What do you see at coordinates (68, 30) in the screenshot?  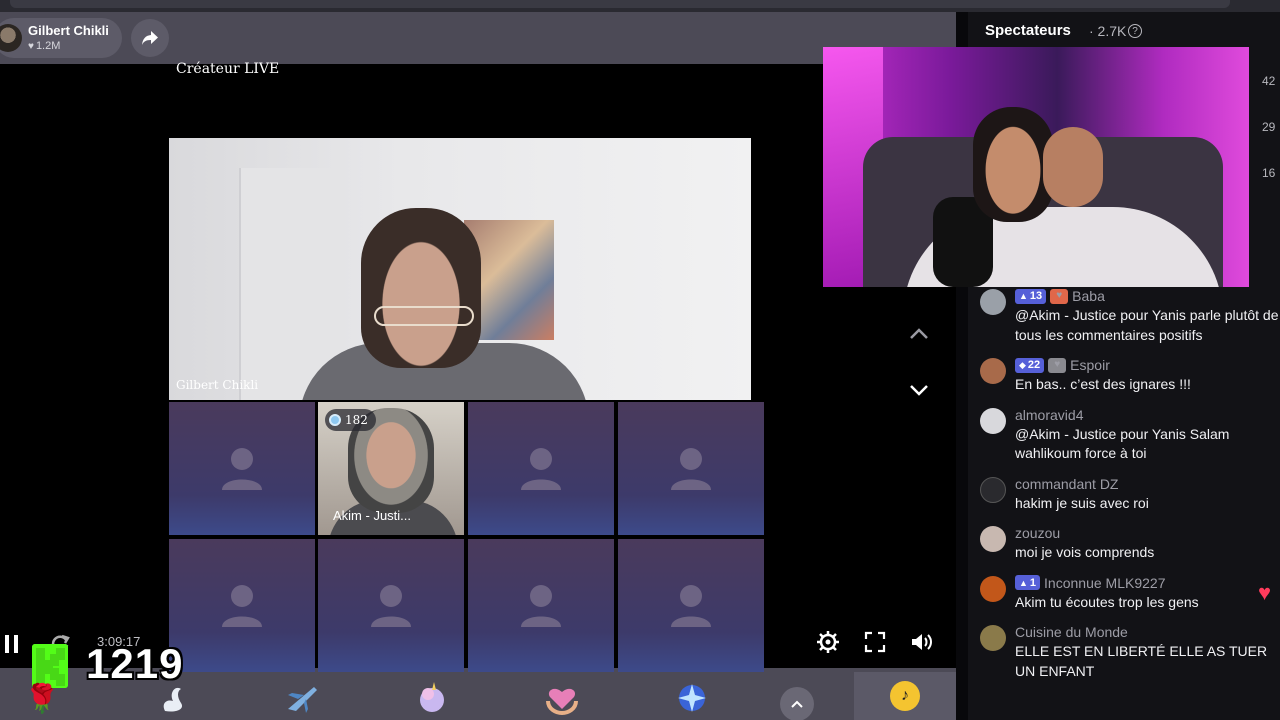 I see `host-name: Gilbert Chikli` at bounding box center [68, 30].